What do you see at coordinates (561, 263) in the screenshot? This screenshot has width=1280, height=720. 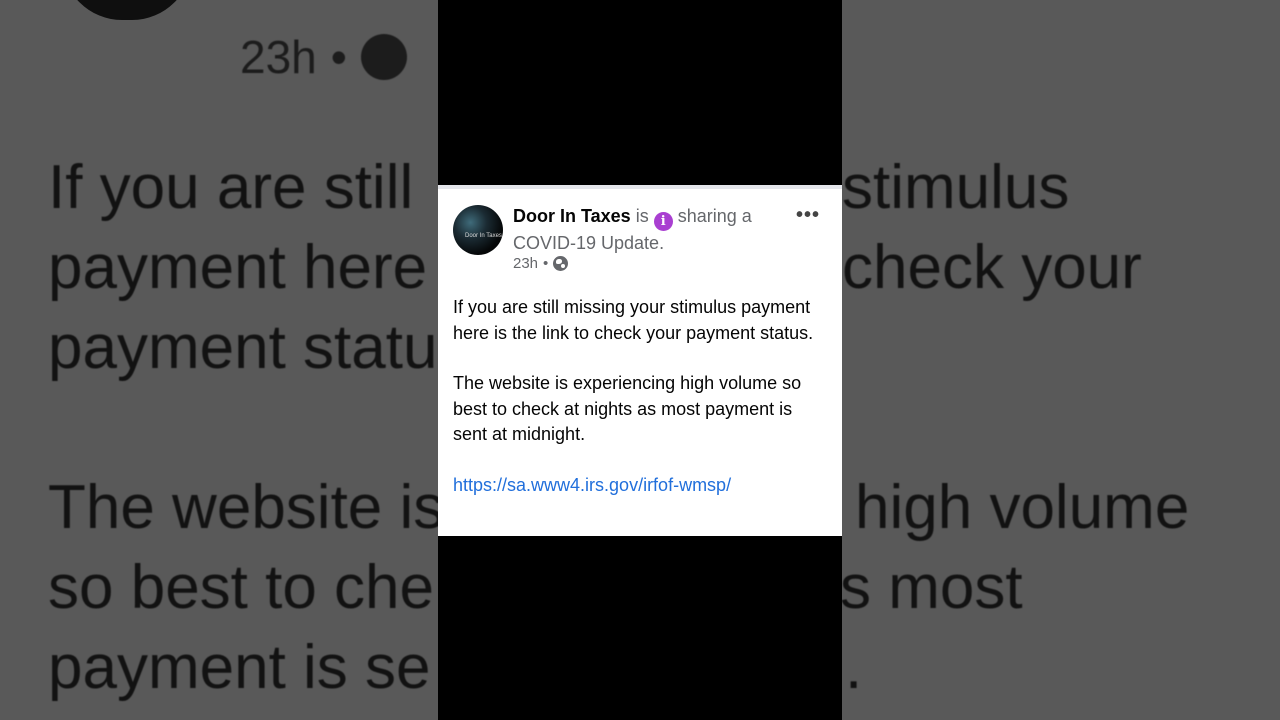 I see `globe-icon` at bounding box center [561, 263].